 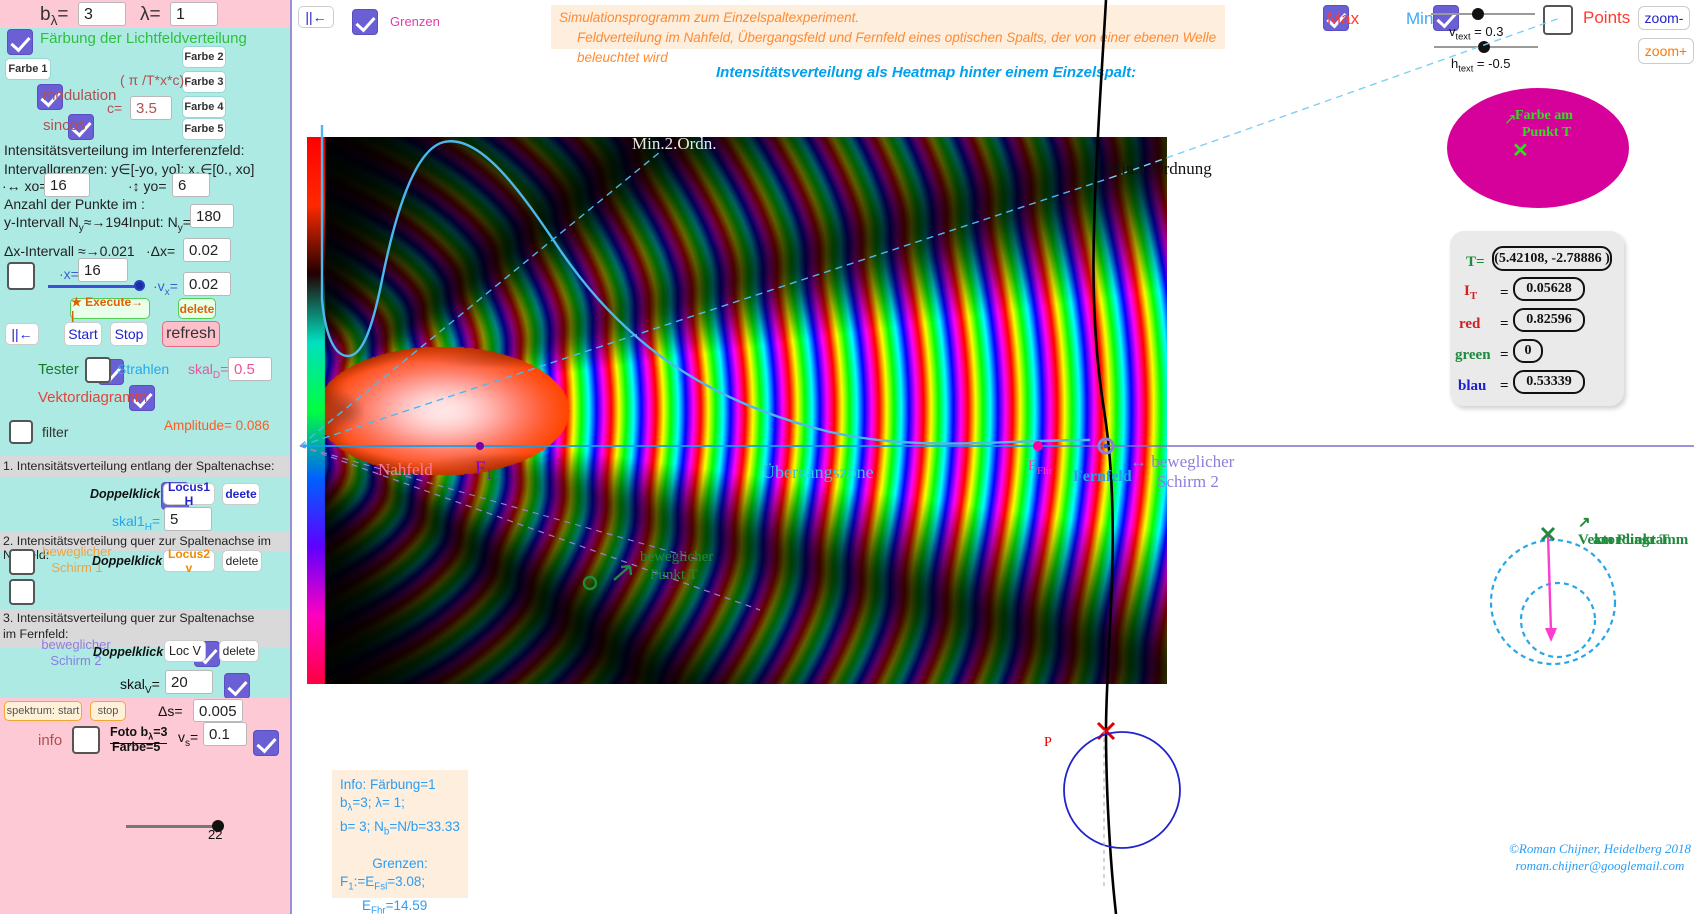 I want to click on amplitude-label: Amplitude= 0.086, so click(x=217, y=425).